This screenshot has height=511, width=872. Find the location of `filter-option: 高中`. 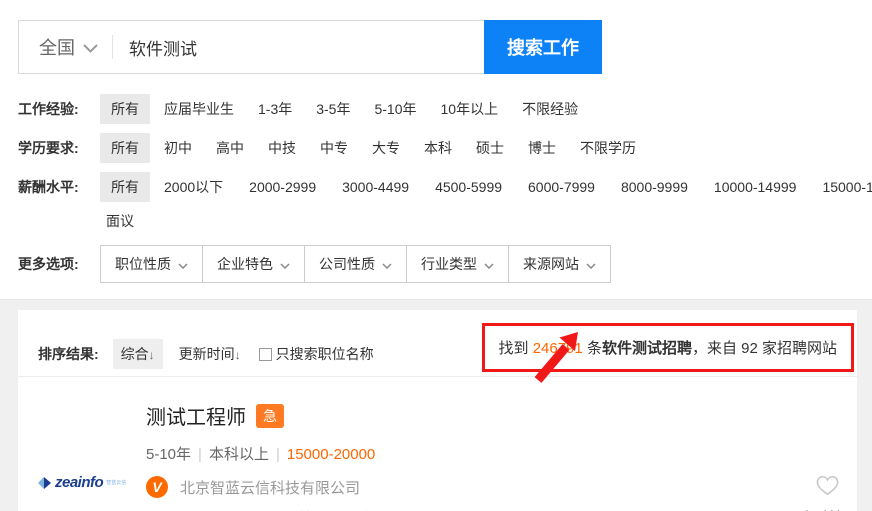

filter-option: 高中 is located at coordinates (230, 148).